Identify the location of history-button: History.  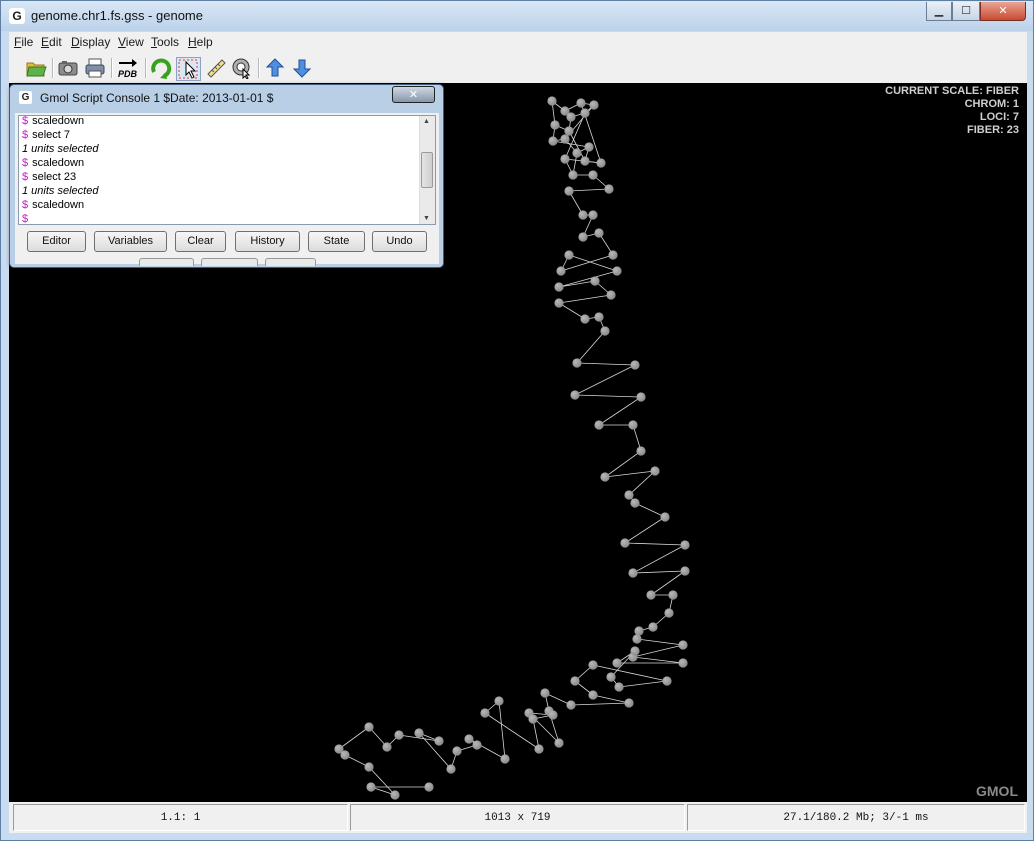
(267, 241).